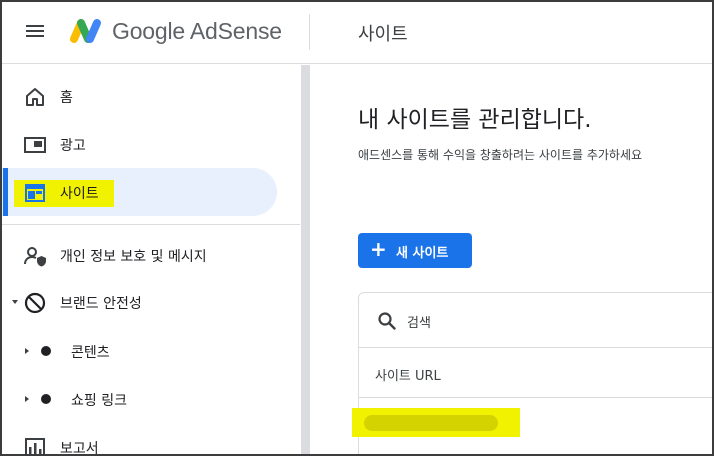  I want to click on sidebar-item-home: 홈, so click(150, 96).